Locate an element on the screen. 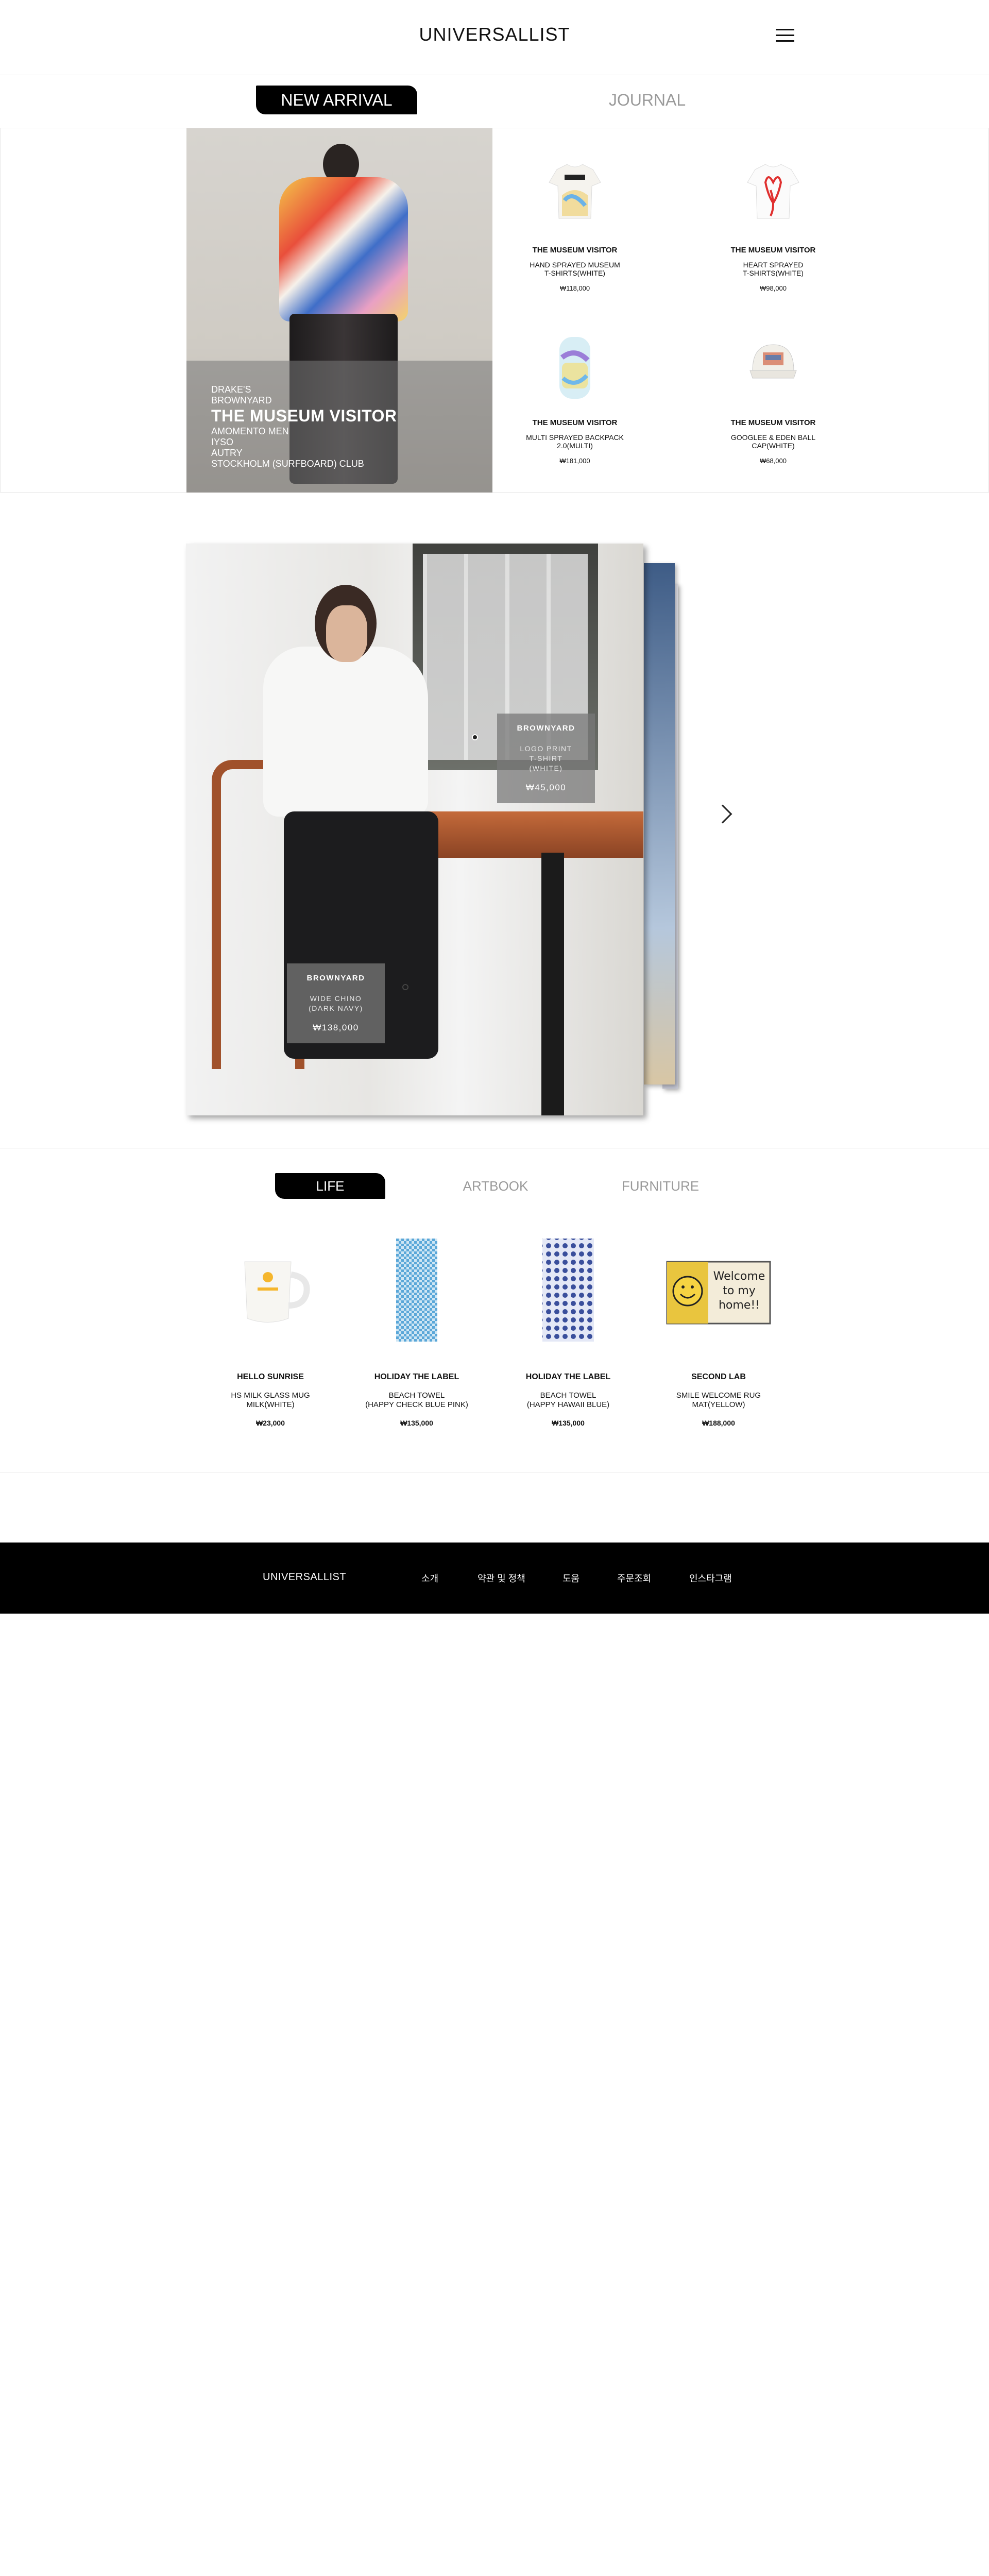  hero-brand-line: BROWNYARD is located at coordinates (241, 400).